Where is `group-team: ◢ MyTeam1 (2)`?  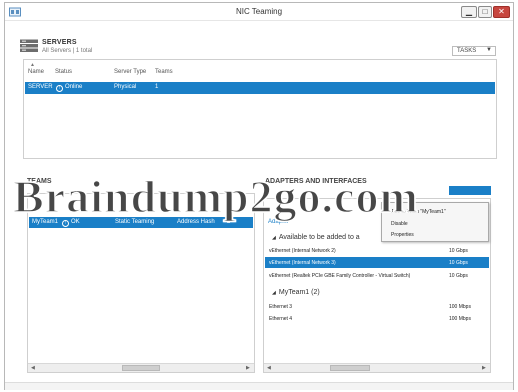 group-team: ◢ MyTeam1 (2) is located at coordinates (296, 292).